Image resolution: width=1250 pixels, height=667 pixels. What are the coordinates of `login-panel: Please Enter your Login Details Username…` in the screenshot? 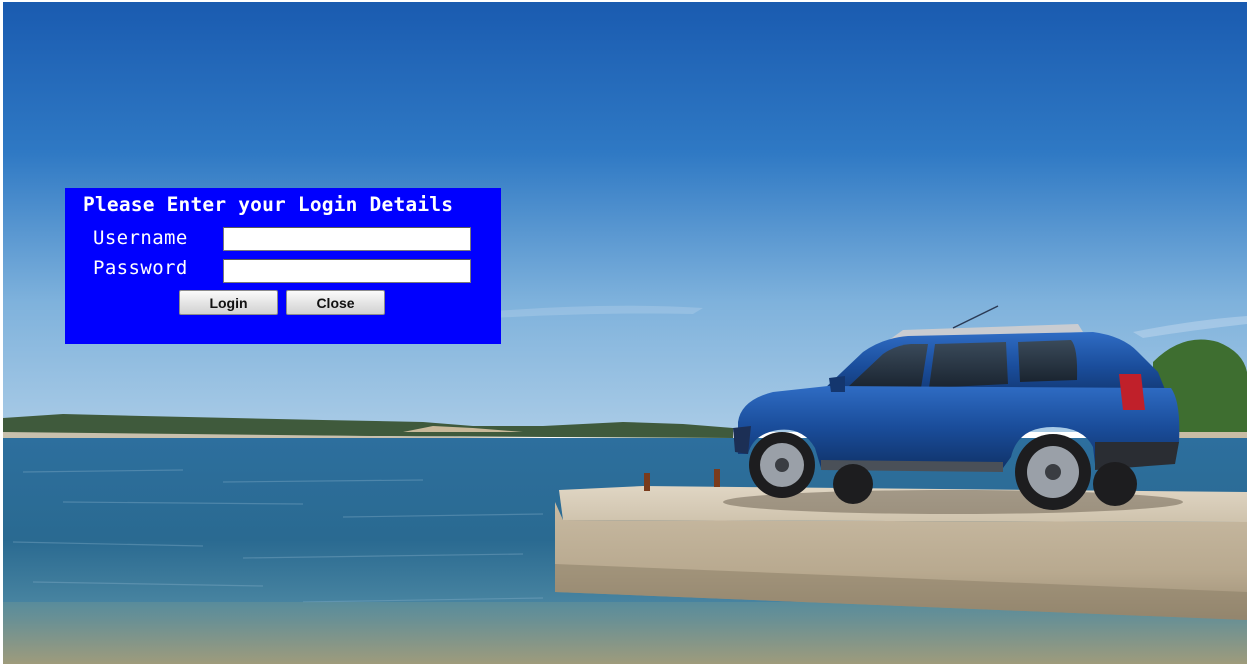 It's located at (283, 266).